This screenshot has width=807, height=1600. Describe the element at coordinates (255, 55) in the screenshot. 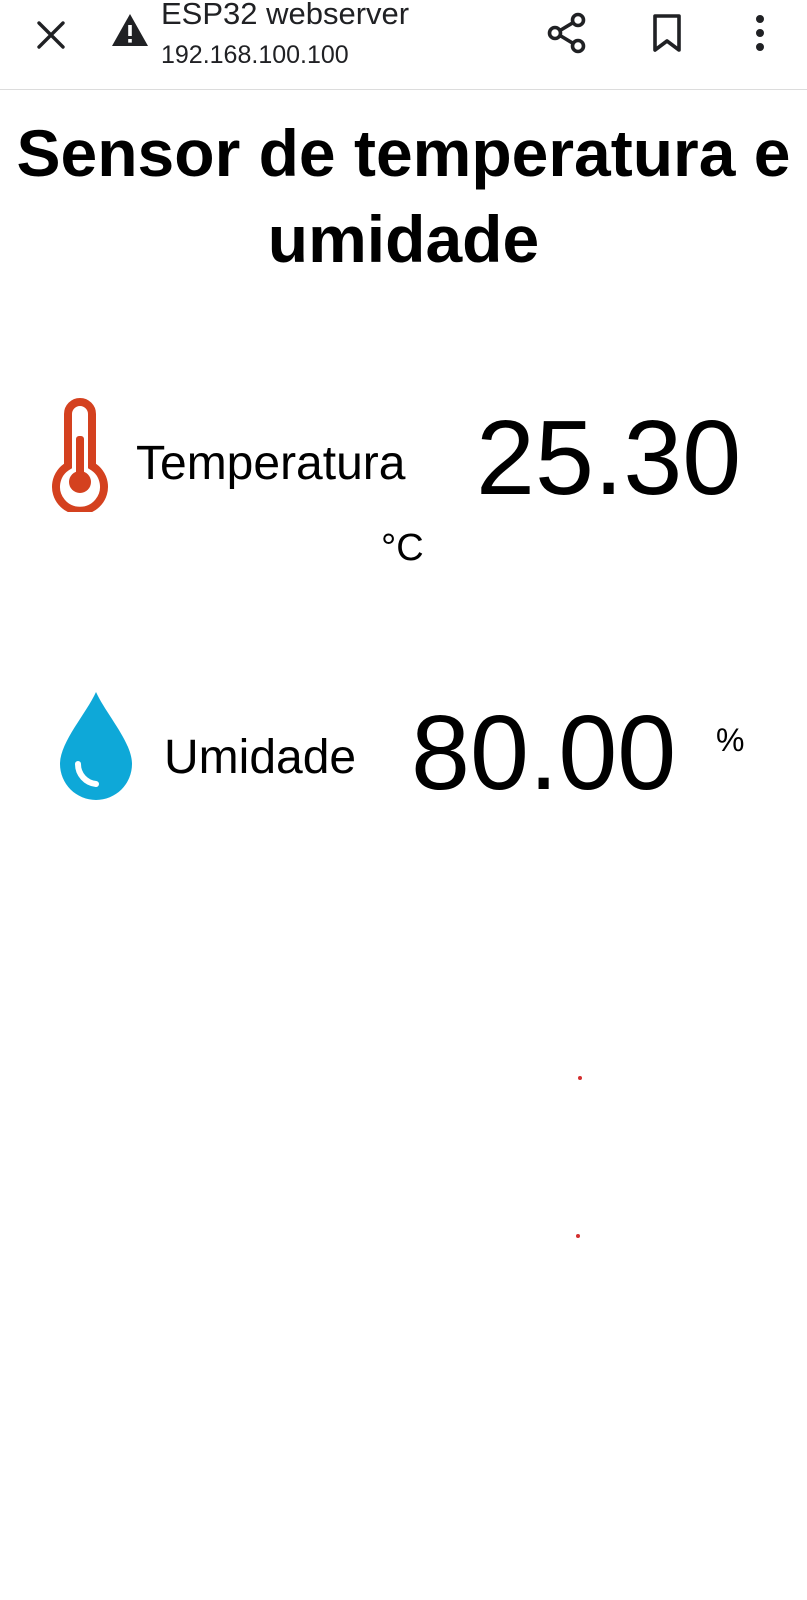

I see `url-text: 192.168.100.100` at that location.